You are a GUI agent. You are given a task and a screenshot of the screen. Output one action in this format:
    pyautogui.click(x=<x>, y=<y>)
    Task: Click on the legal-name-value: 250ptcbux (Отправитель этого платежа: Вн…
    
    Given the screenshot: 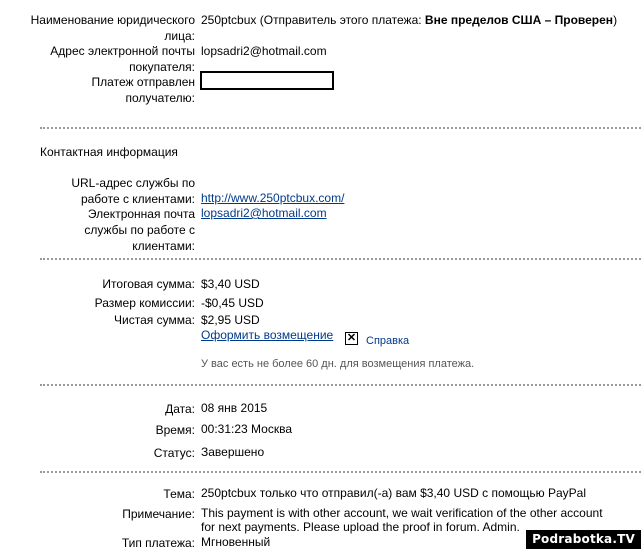 What is the action you would take?
    pyautogui.click(x=409, y=20)
    